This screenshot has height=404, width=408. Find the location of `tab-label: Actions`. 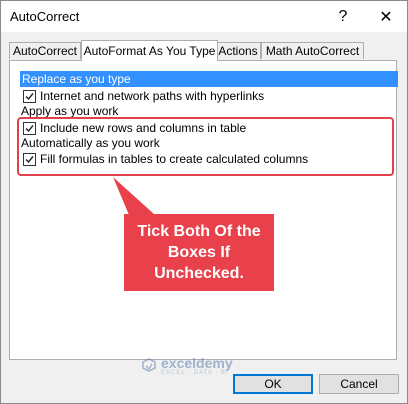

tab-label: Actions is located at coordinates (238, 51).